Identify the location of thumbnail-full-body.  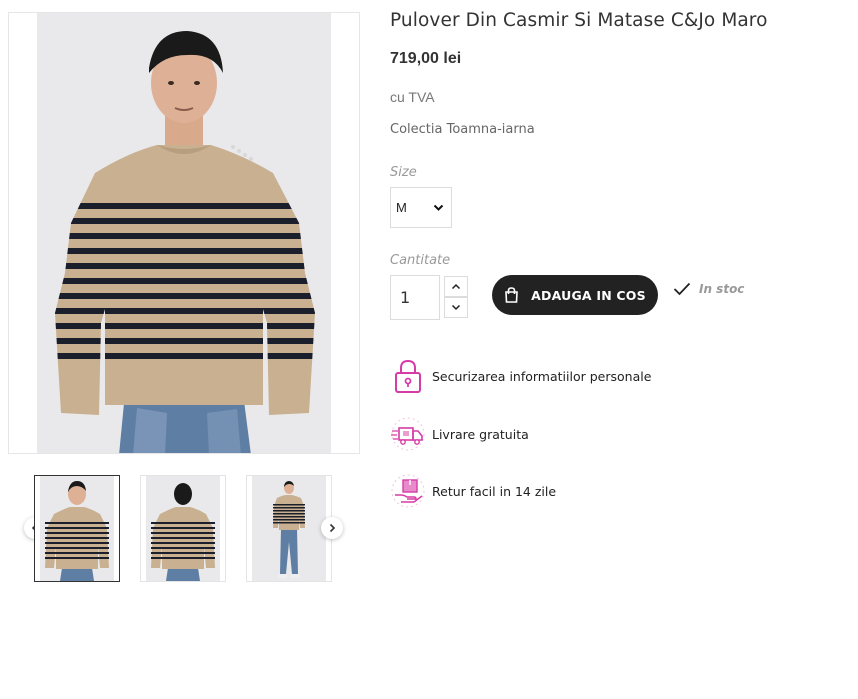
(289, 528).